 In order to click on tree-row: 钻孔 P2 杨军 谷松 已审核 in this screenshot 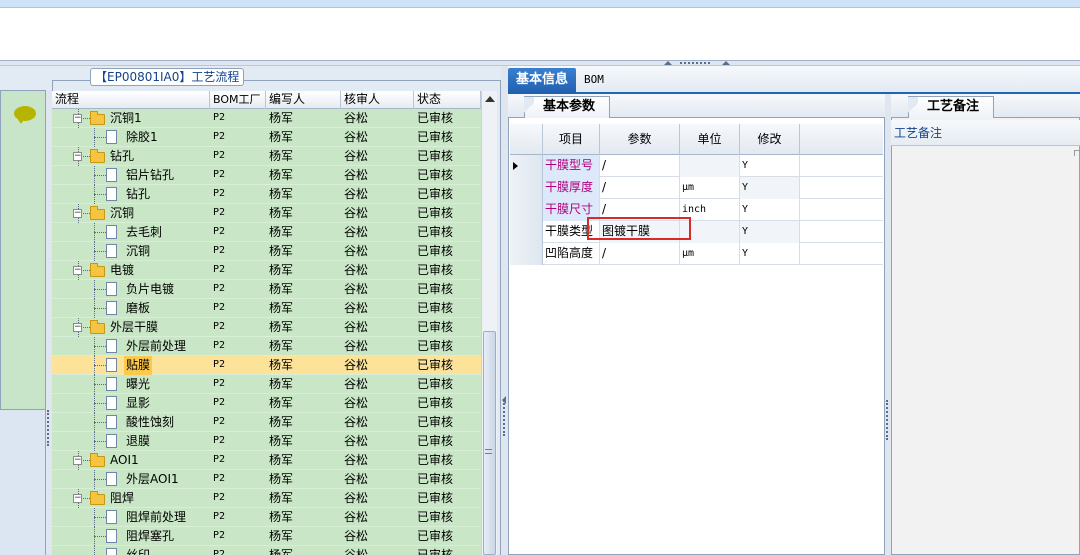, I will do `click(266, 194)`.